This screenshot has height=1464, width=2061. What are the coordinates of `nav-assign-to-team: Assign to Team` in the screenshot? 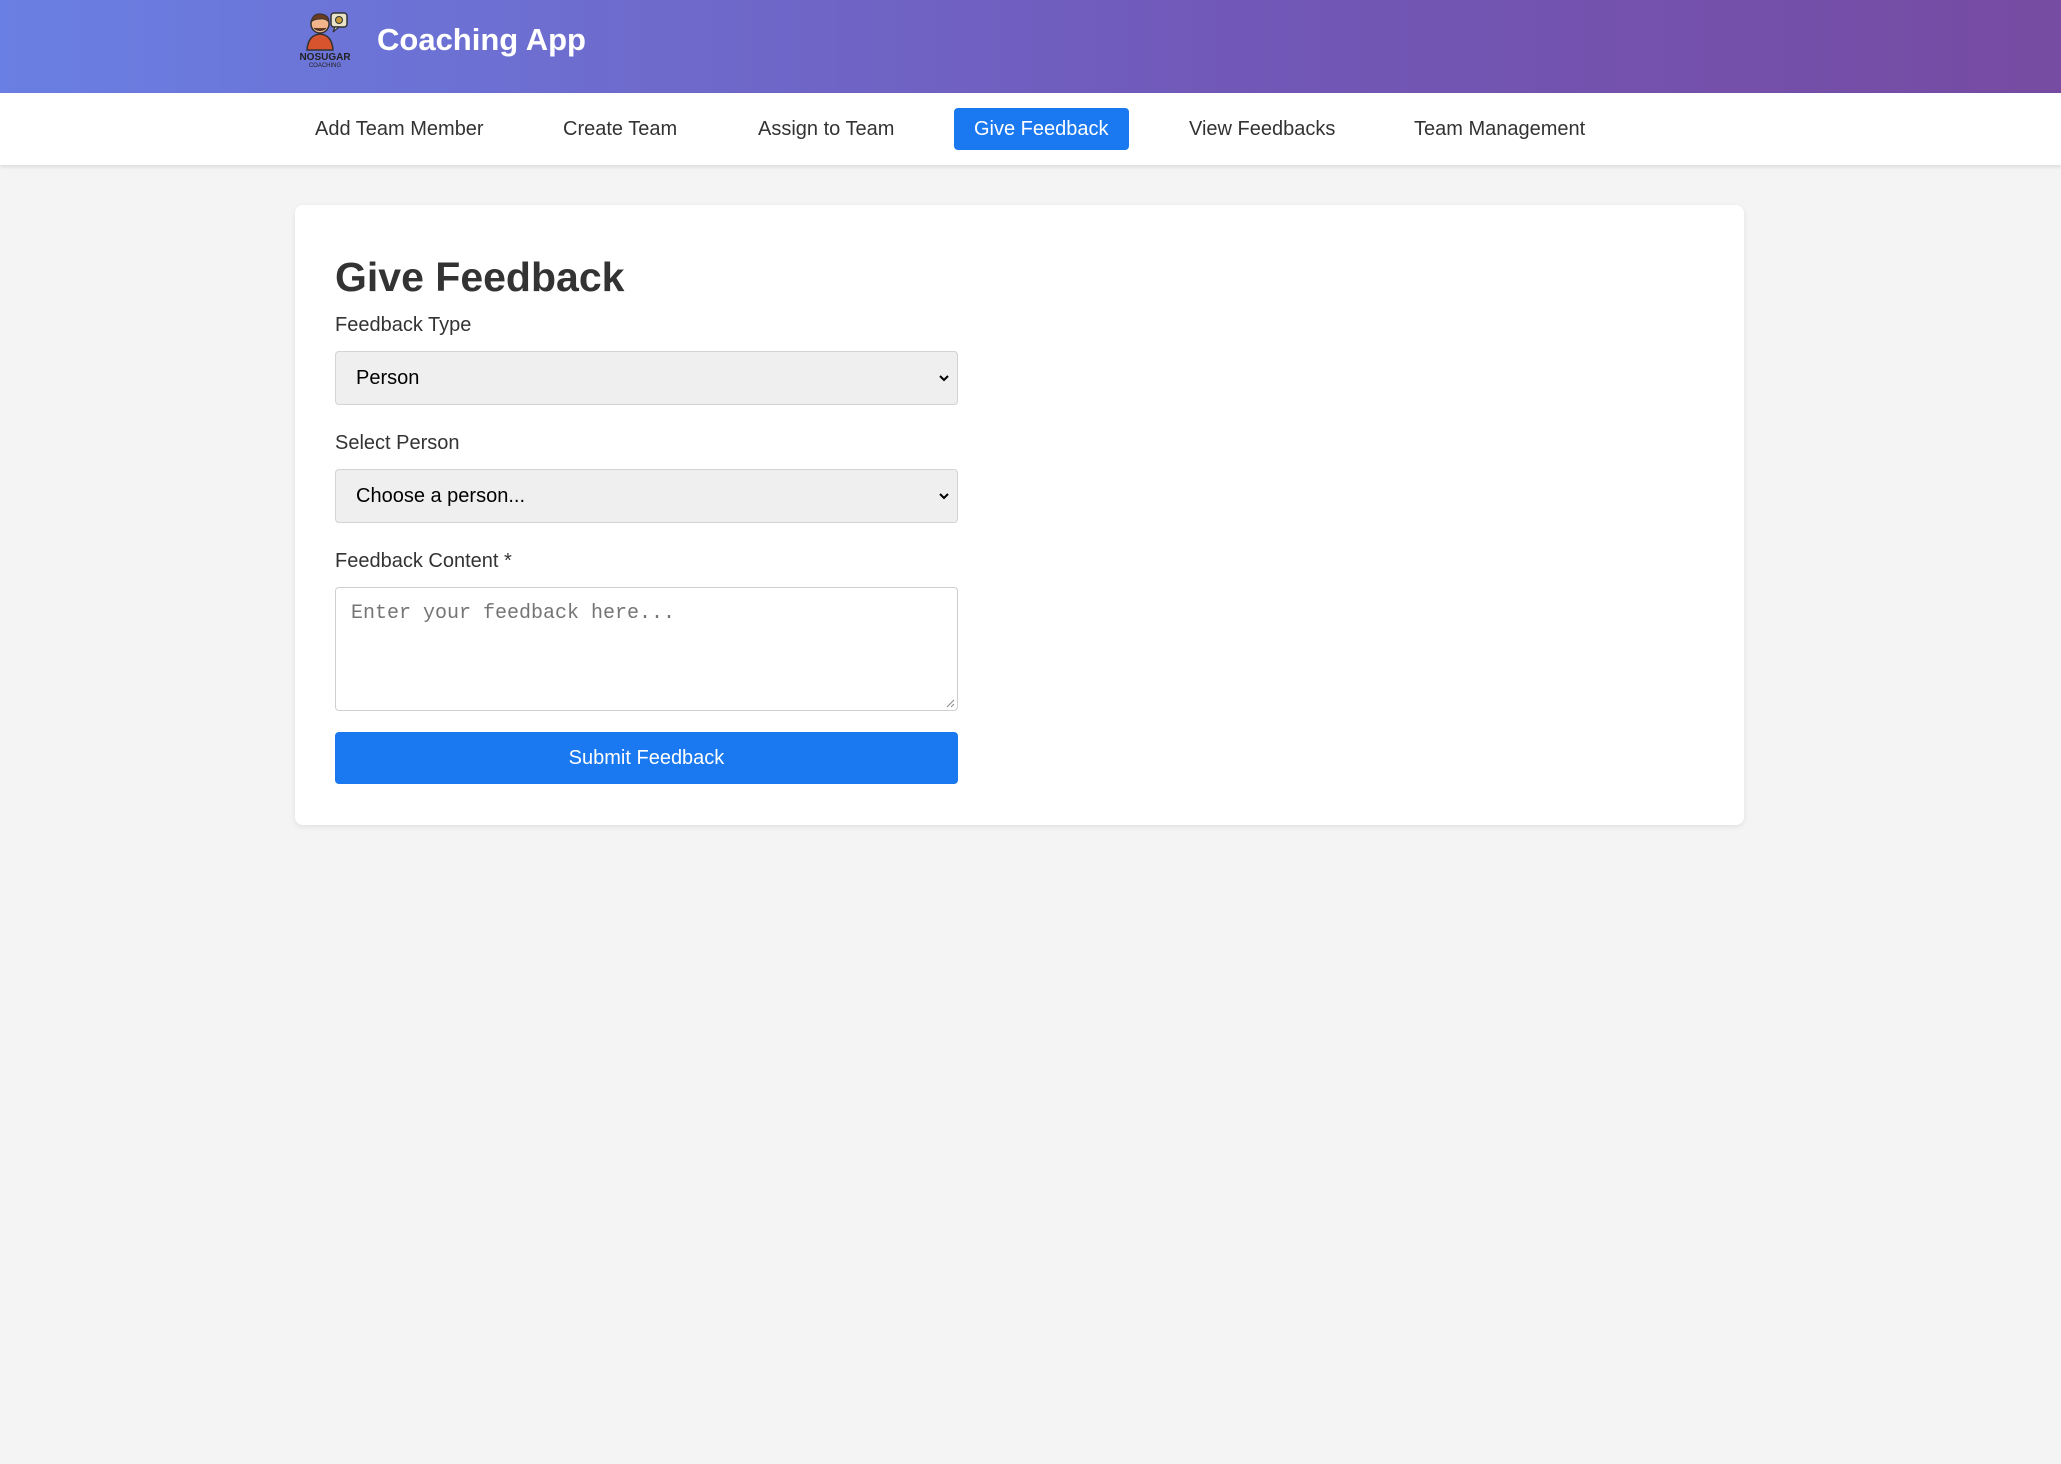 It's located at (826, 129).